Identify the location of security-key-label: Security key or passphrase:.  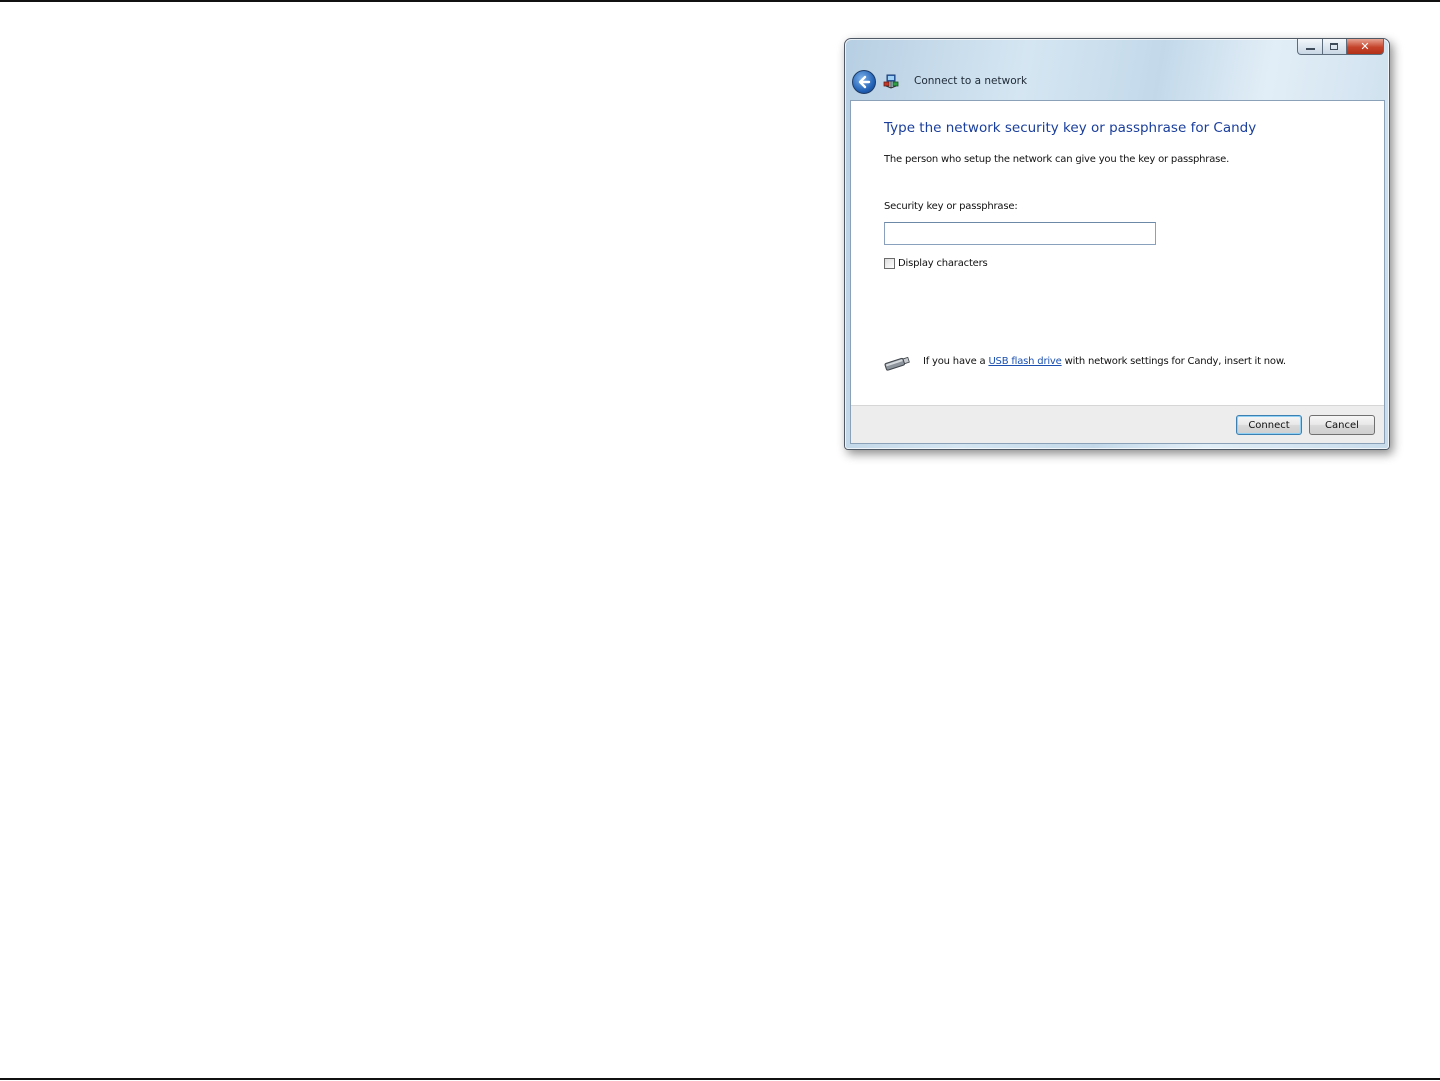
(951, 206).